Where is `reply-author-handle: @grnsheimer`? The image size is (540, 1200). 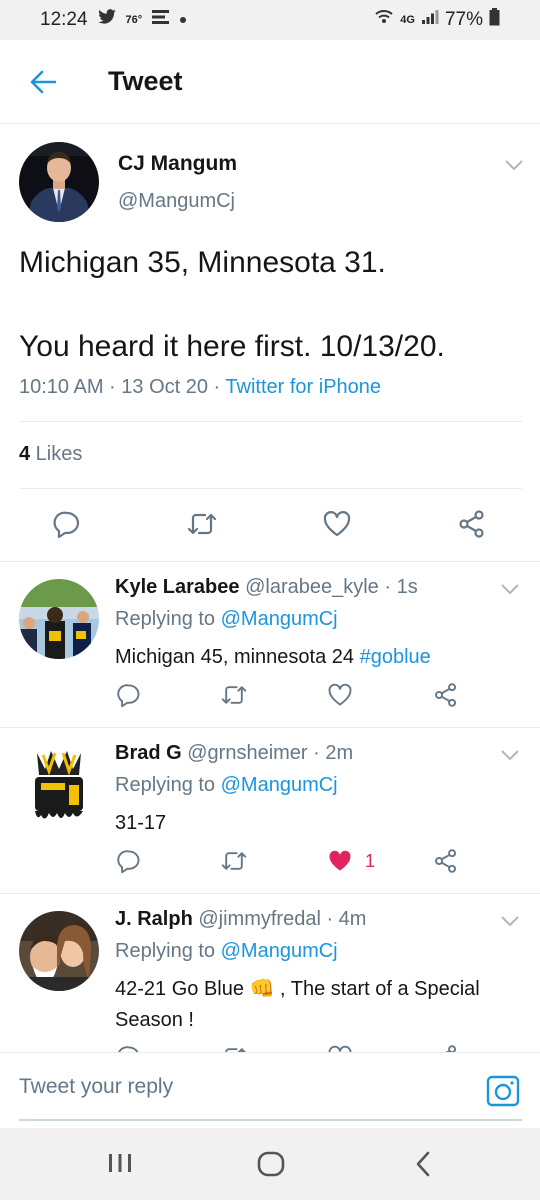
reply-author-handle: @grnsheimer is located at coordinates (247, 753).